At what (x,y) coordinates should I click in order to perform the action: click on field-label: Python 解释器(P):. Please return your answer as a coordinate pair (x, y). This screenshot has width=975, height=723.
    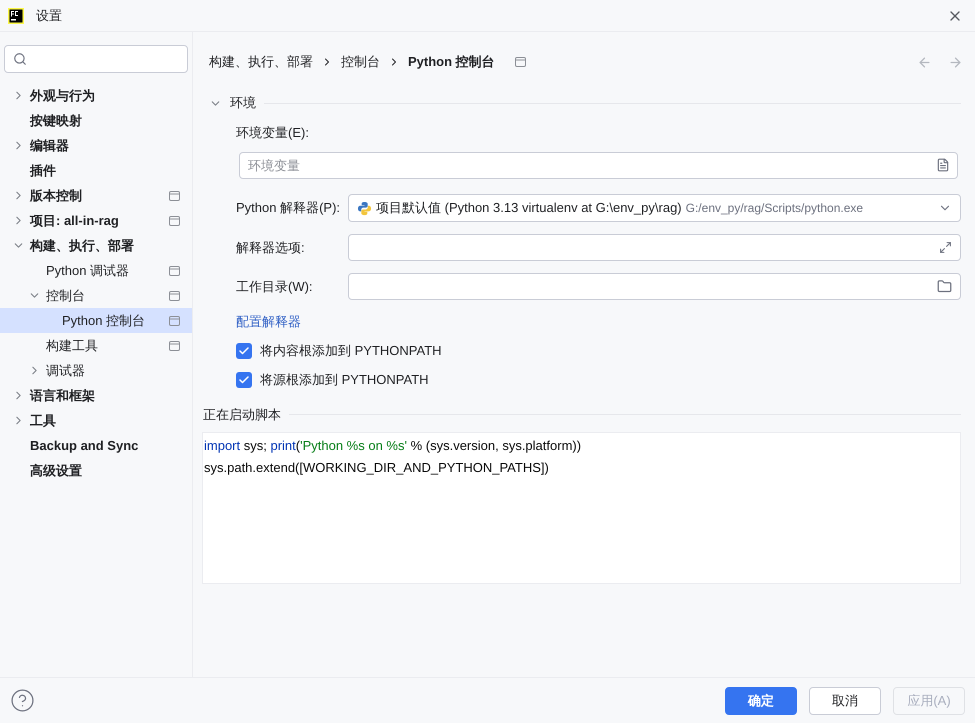
    Looking at the image, I should click on (289, 208).